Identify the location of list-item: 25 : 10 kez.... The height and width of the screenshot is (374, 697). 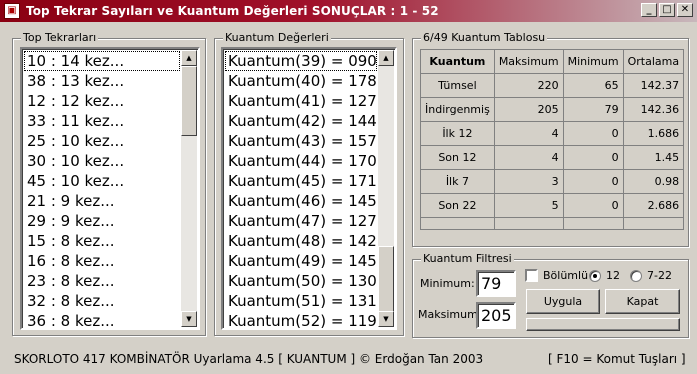
(102, 141).